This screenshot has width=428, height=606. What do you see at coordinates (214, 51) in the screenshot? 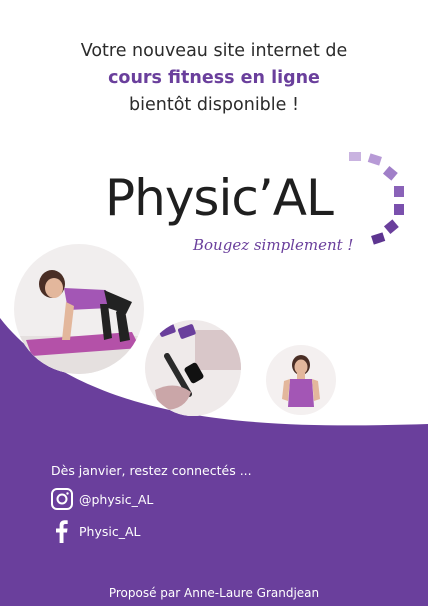
I see `headline-line-1: Votre nouveau site internet de` at bounding box center [214, 51].